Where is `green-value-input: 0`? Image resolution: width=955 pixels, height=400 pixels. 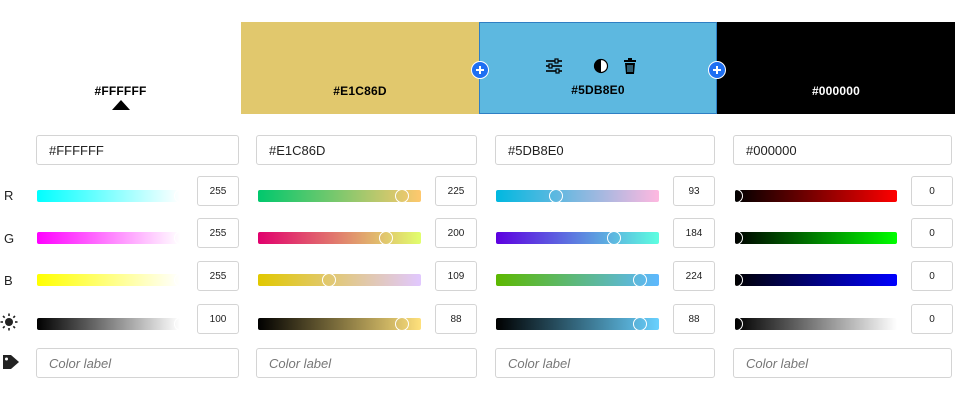 green-value-input: 0 is located at coordinates (932, 233).